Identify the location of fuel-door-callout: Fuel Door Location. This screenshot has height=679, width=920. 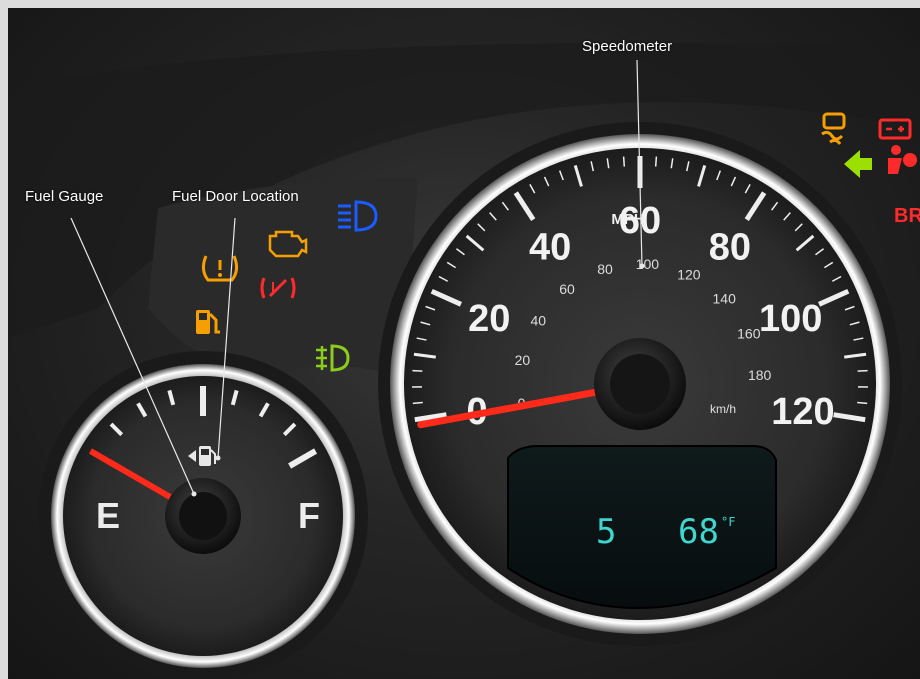
(235, 196).